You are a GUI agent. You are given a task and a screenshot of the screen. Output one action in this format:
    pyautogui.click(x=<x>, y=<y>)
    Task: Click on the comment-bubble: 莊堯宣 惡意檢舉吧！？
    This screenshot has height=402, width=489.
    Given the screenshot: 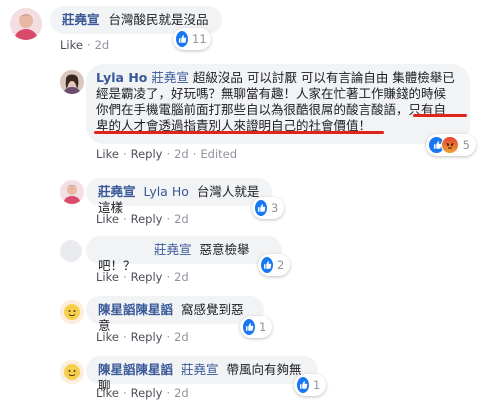 What is the action you would take?
    pyautogui.click(x=184, y=254)
    